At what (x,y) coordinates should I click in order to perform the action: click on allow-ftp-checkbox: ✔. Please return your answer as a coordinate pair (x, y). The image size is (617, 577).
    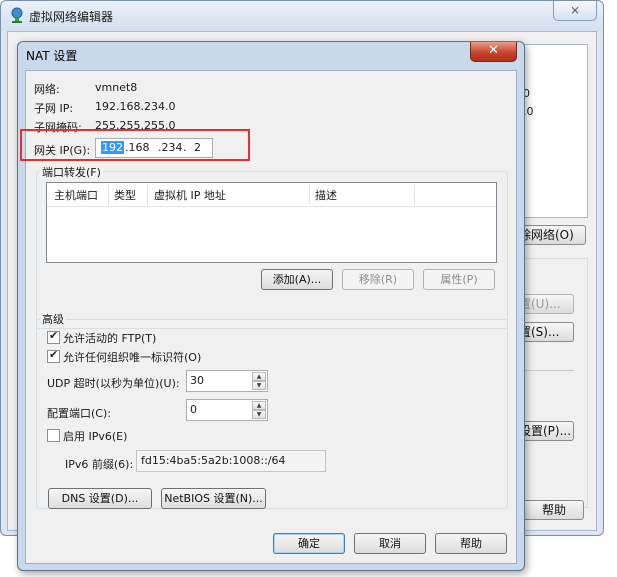
    Looking at the image, I should click on (53, 336).